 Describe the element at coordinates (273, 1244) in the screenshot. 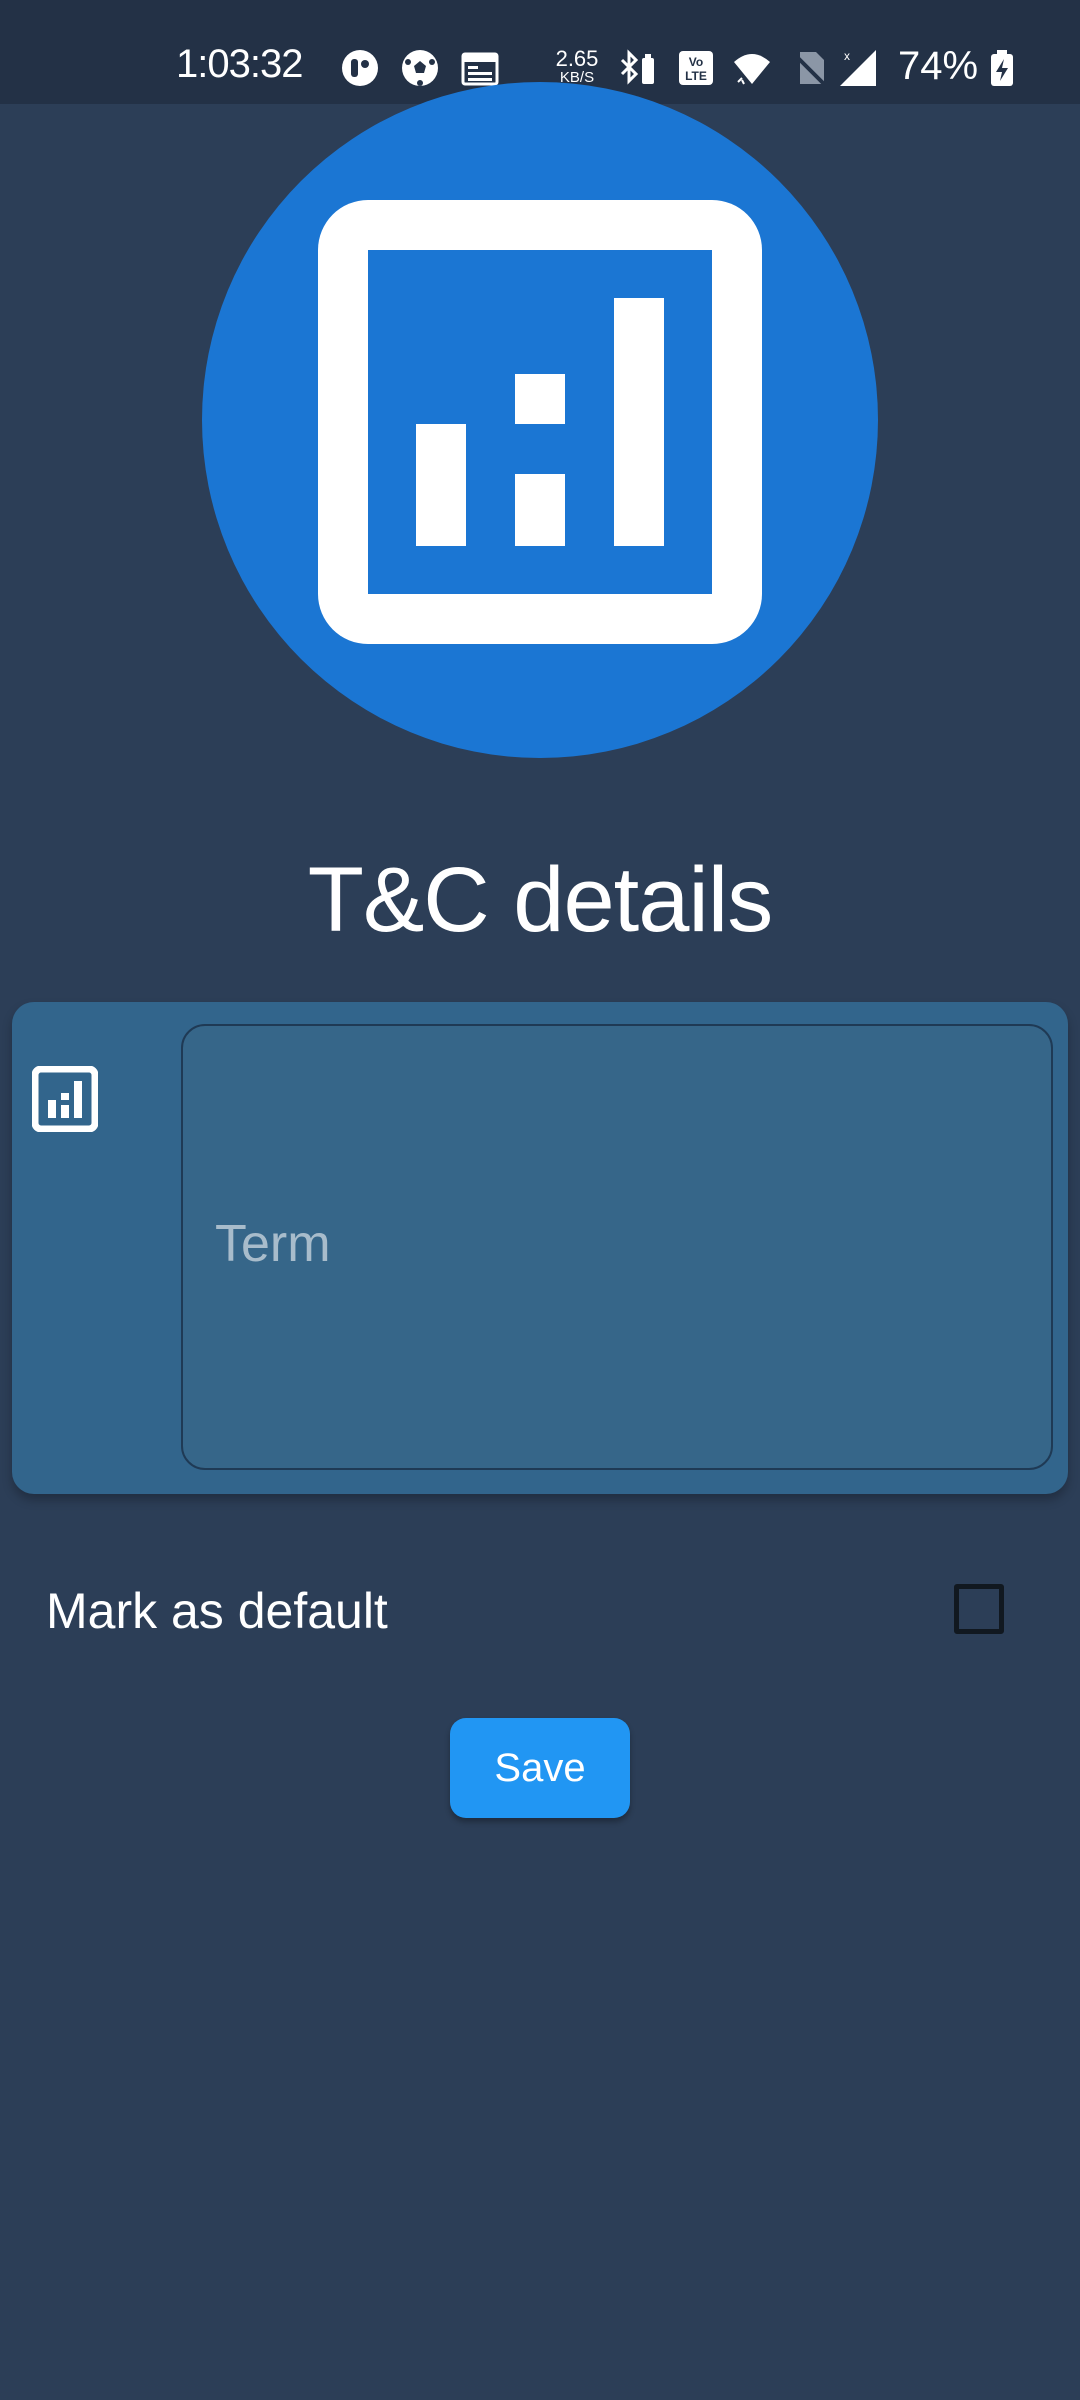

I see `term-placeholder: Term` at that location.